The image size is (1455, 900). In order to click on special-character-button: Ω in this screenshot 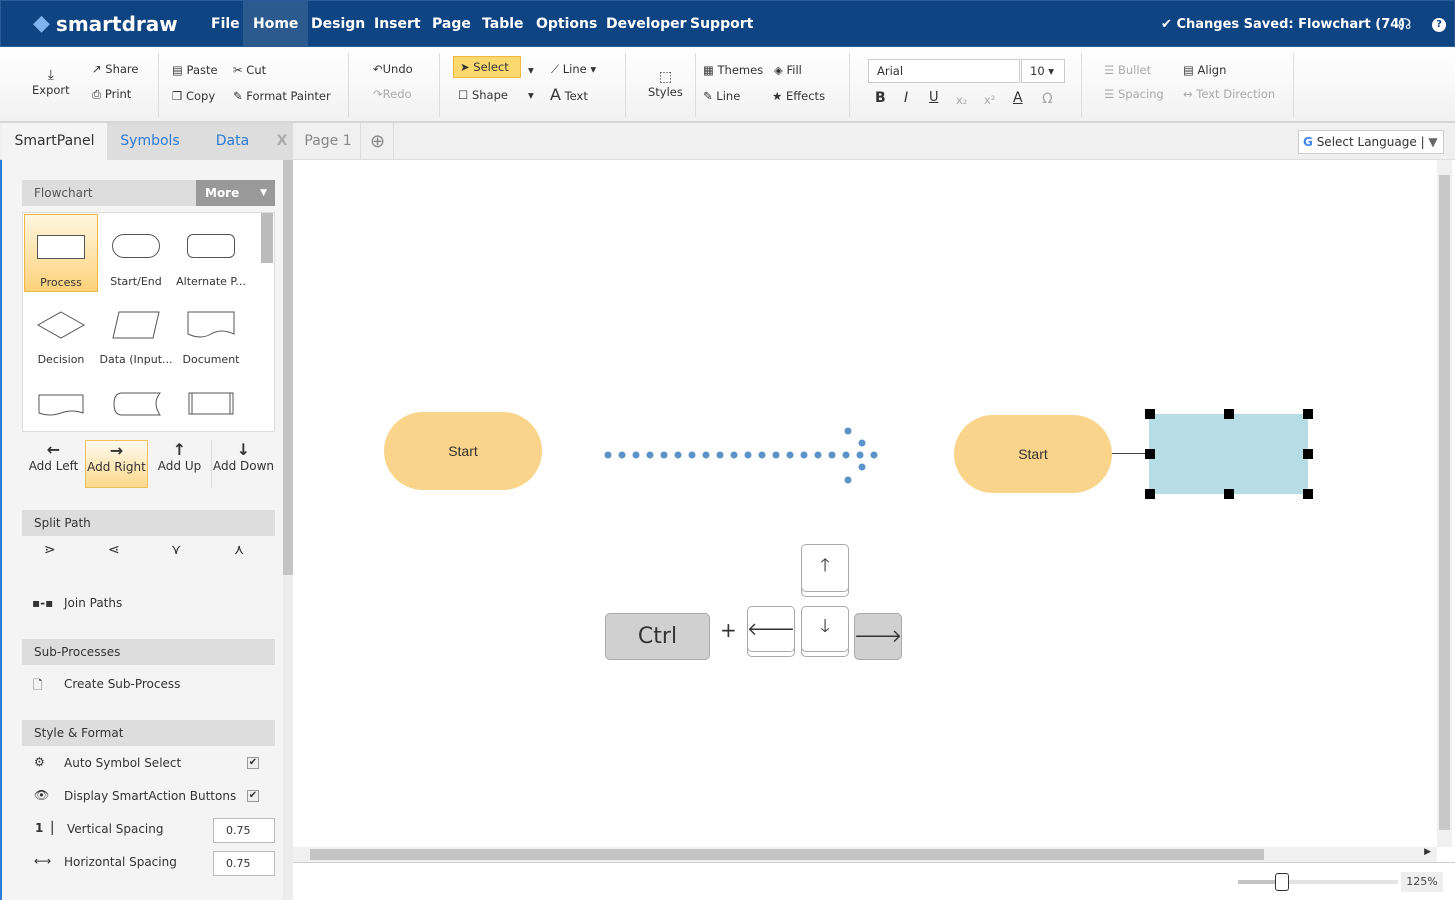, I will do `click(1047, 99)`.